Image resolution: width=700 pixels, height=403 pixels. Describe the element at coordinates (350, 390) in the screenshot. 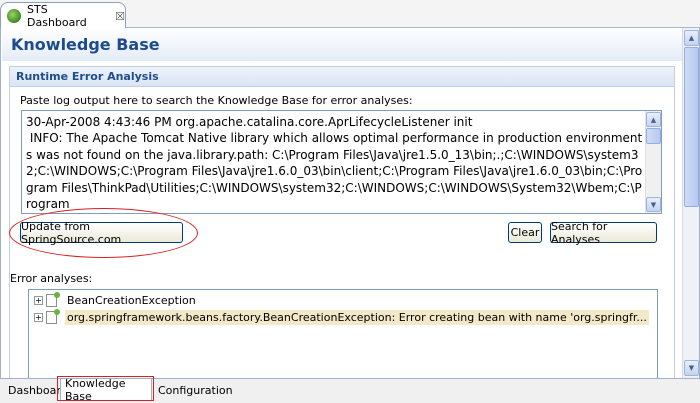

I see `form-page-tabs: Dashboard Knowledge Base Configuration` at that location.